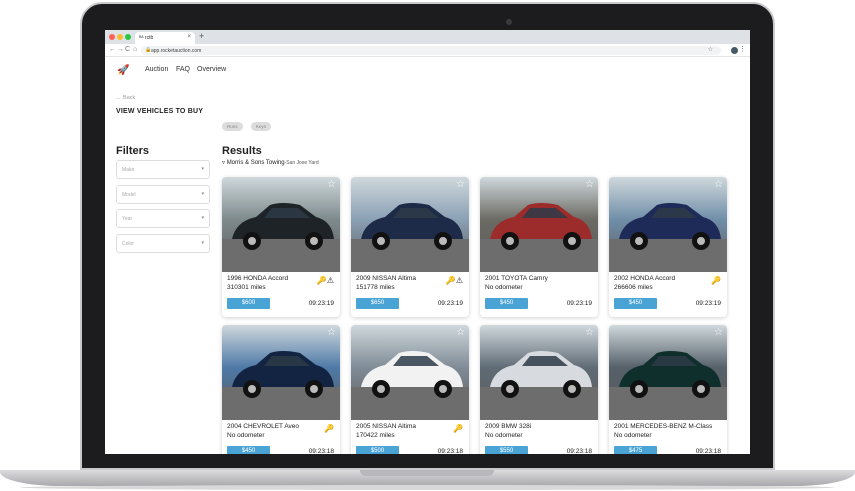  I want to click on vehicle-title: 2001 MERCEDES-BENZ M-Class, so click(663, 426).